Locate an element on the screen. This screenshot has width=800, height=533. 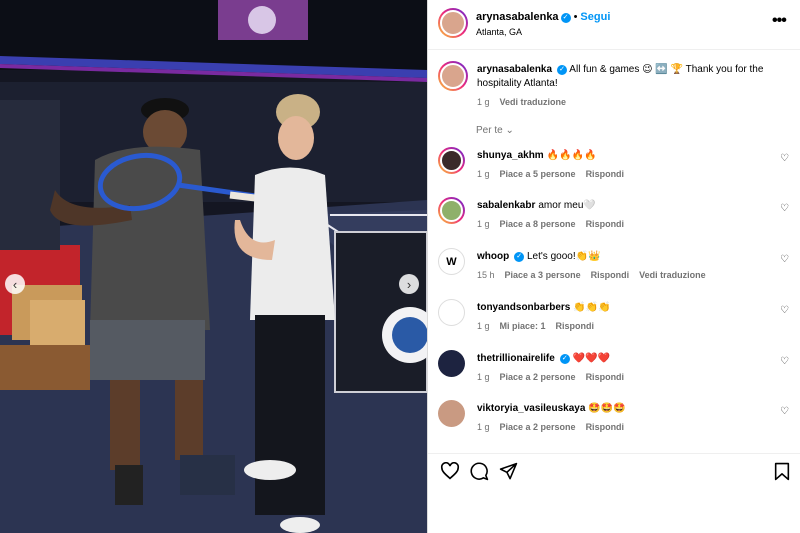
comment-likes: Piace a 5 persone is located at coordinates (538, 174).